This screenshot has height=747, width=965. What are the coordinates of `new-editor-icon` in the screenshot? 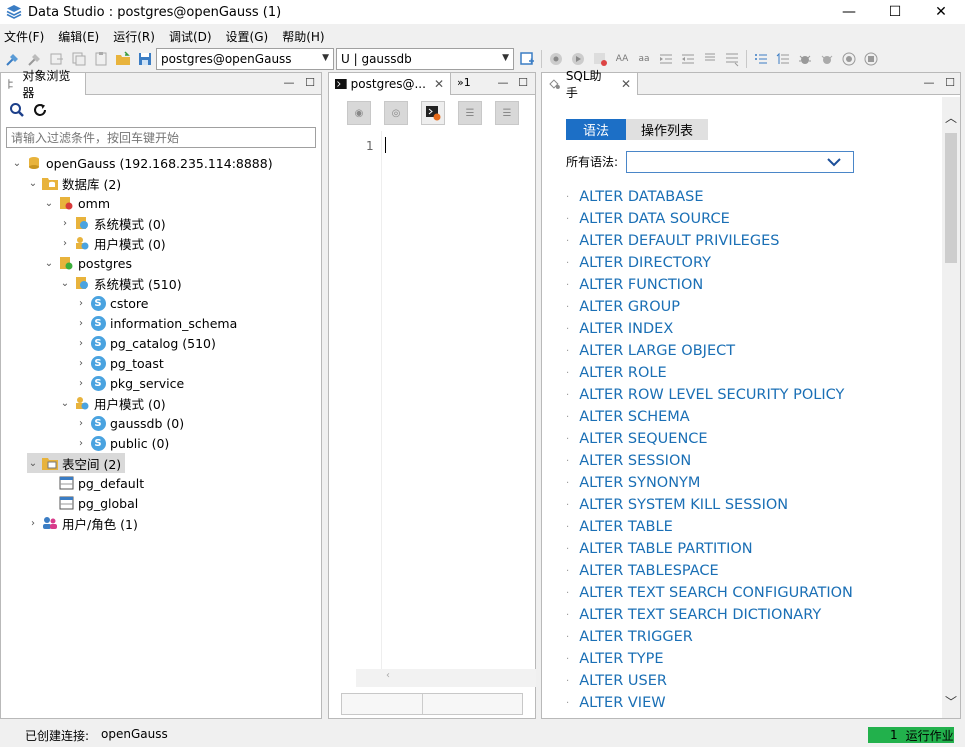 It's located at (527, 59).